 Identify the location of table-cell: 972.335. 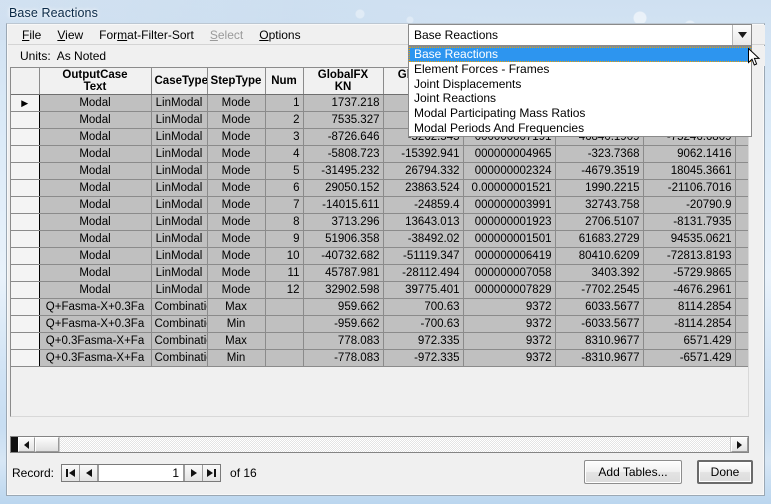
(423, 341).